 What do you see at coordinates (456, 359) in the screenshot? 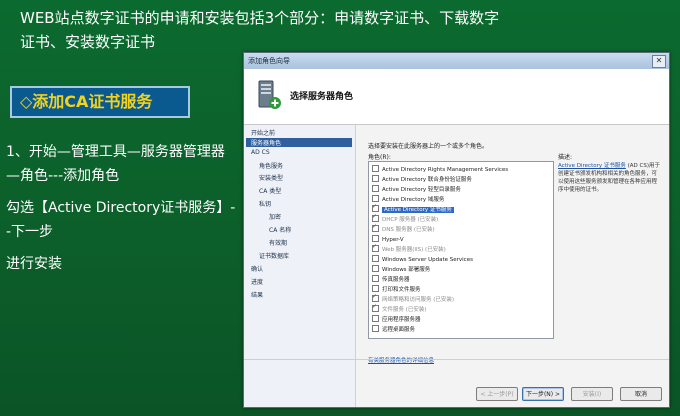
I see `footer-divider` at bounding box center [456, 359].